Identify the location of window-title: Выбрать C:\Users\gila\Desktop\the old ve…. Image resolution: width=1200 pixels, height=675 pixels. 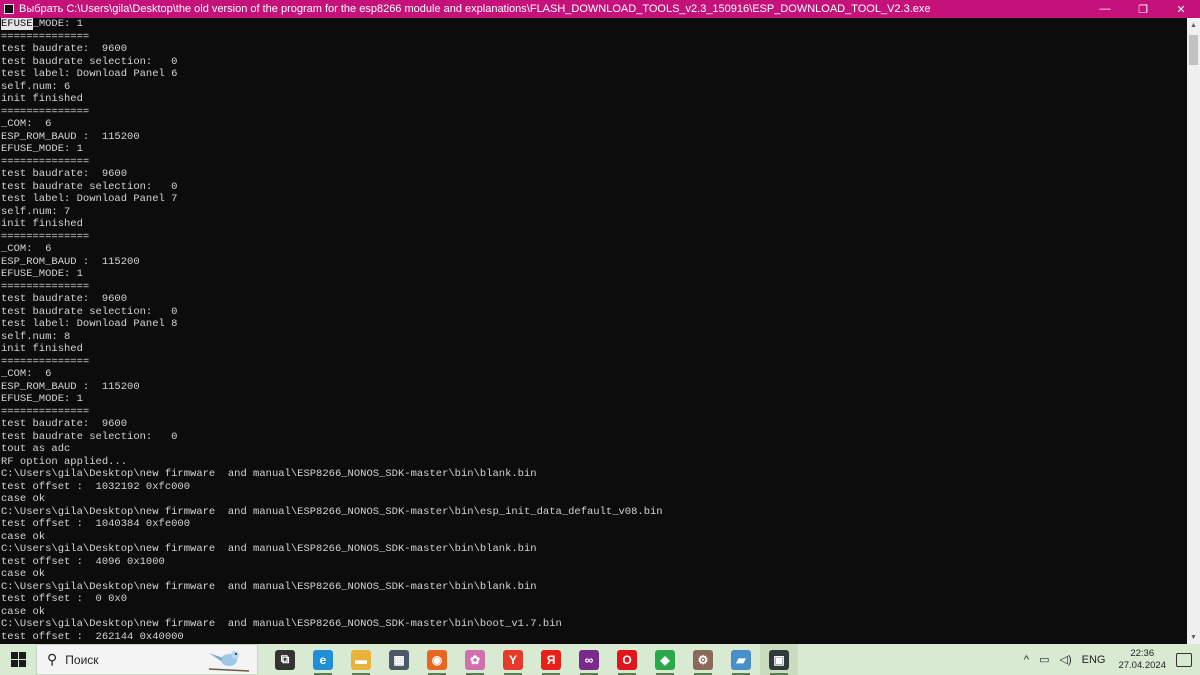
(475, 9).